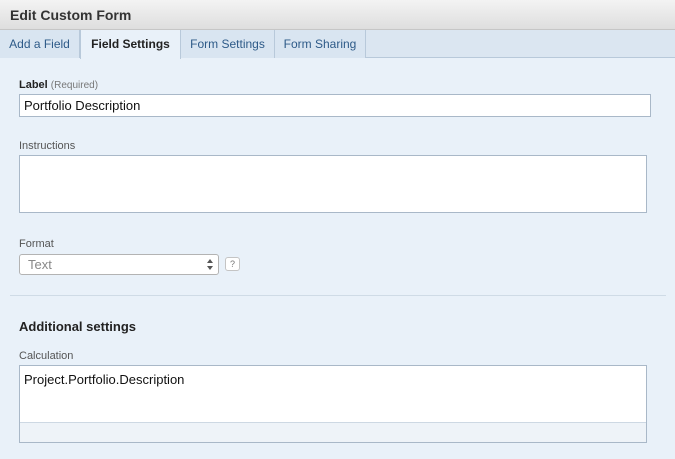  I want to click on label-title: Label, so click(33, 85).